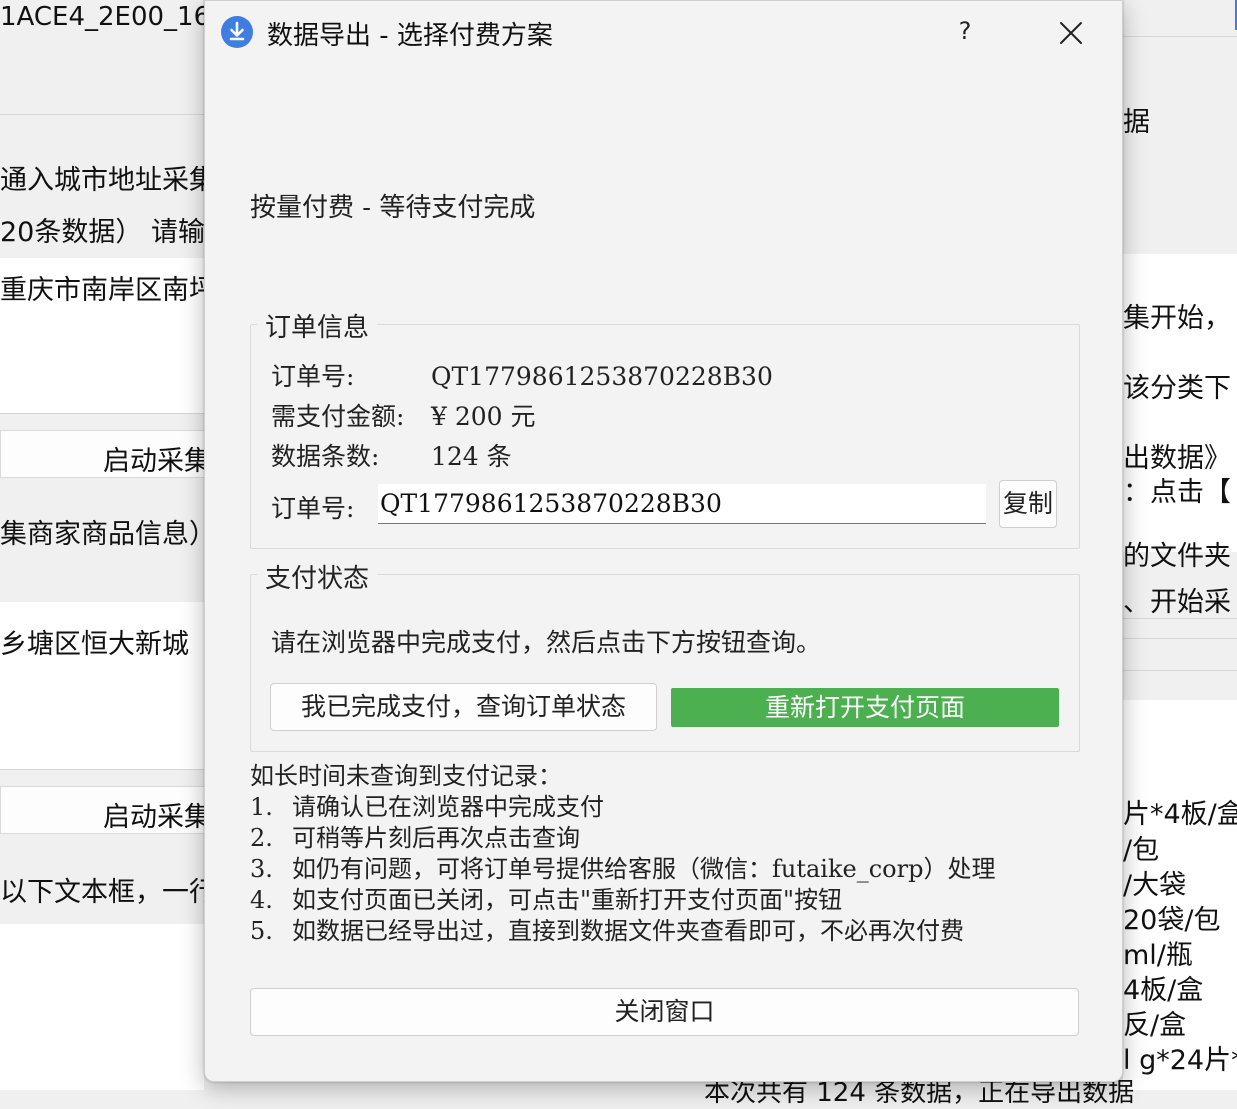 The image size is (1237, 1109). I want to click on tip-text: 如数据已经导出过，直接到数据文件夹查看即可，不必再次付费, so click(628, 931).